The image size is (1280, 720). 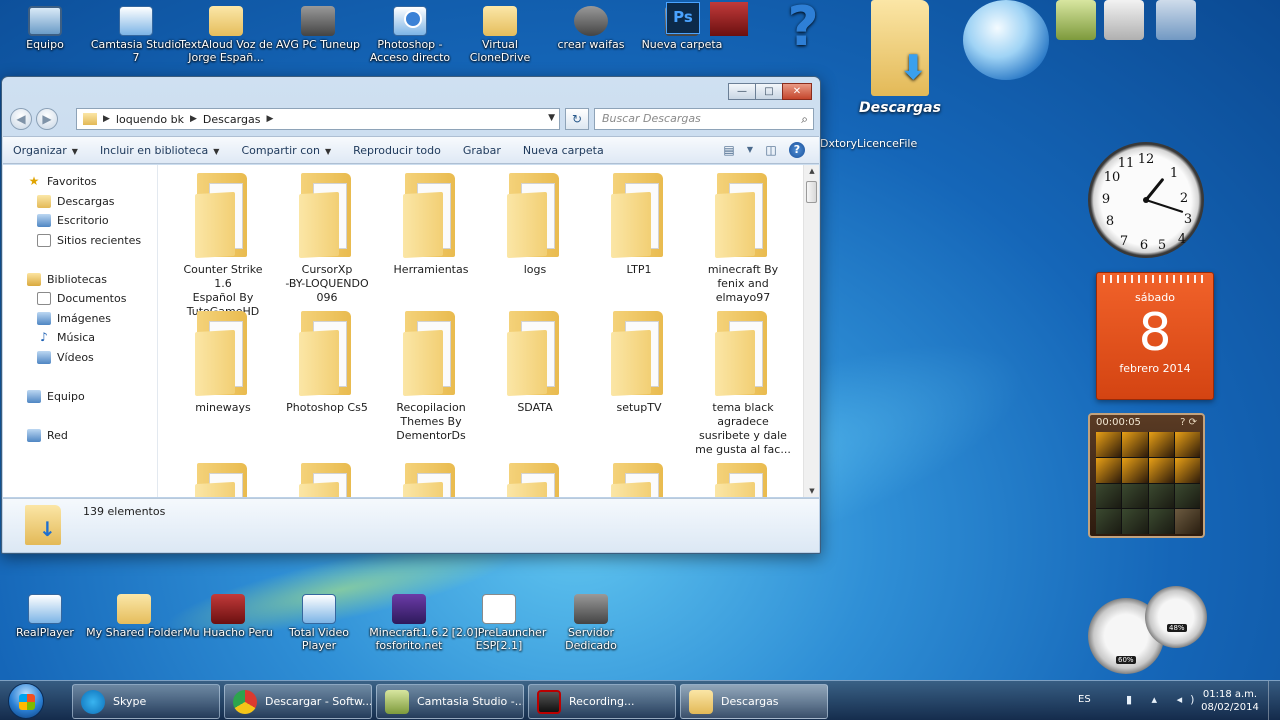 I want to click on desktop-icon-avg: AVG PC Tuneup, so click(x=318, y=28).